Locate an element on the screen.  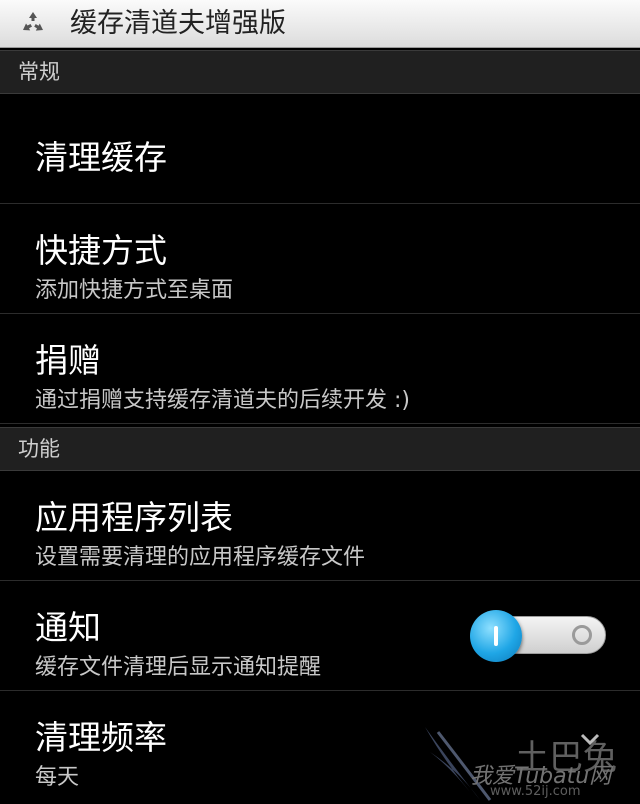
pref-summary: 通过捐赠支持缓存清道夫的后续开发 :) is located at coordinates (222, 400).